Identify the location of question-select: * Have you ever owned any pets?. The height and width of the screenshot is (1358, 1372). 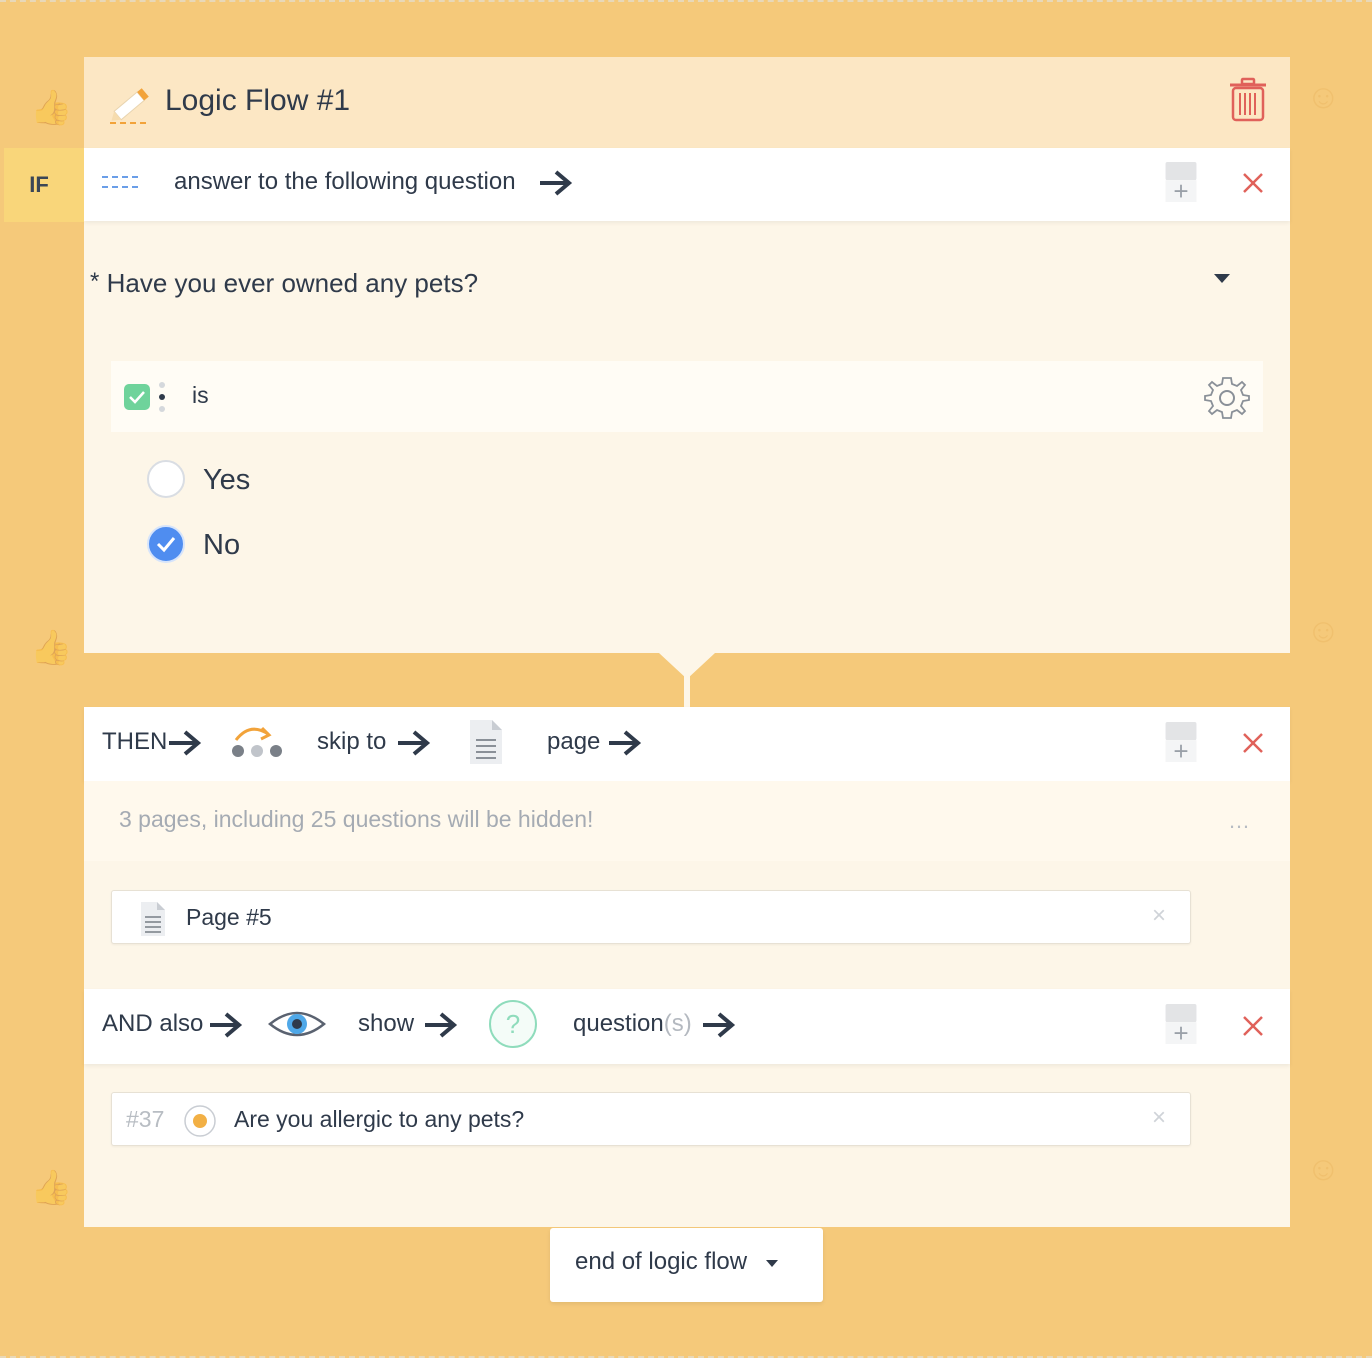
(284, 283).